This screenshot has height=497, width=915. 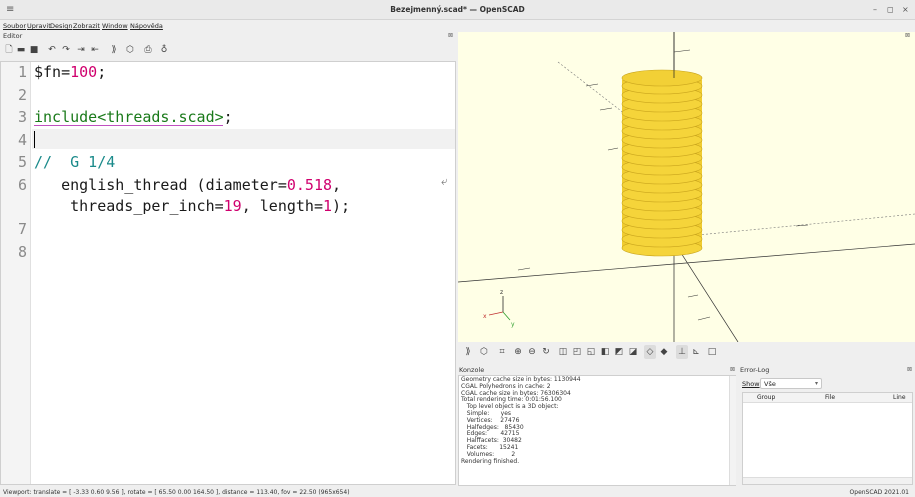 What do you see at coordinates (879, 492) in the screenshot?
I see `version-label: OpenSCAD 2021.01` at bounding box center [879, 492].